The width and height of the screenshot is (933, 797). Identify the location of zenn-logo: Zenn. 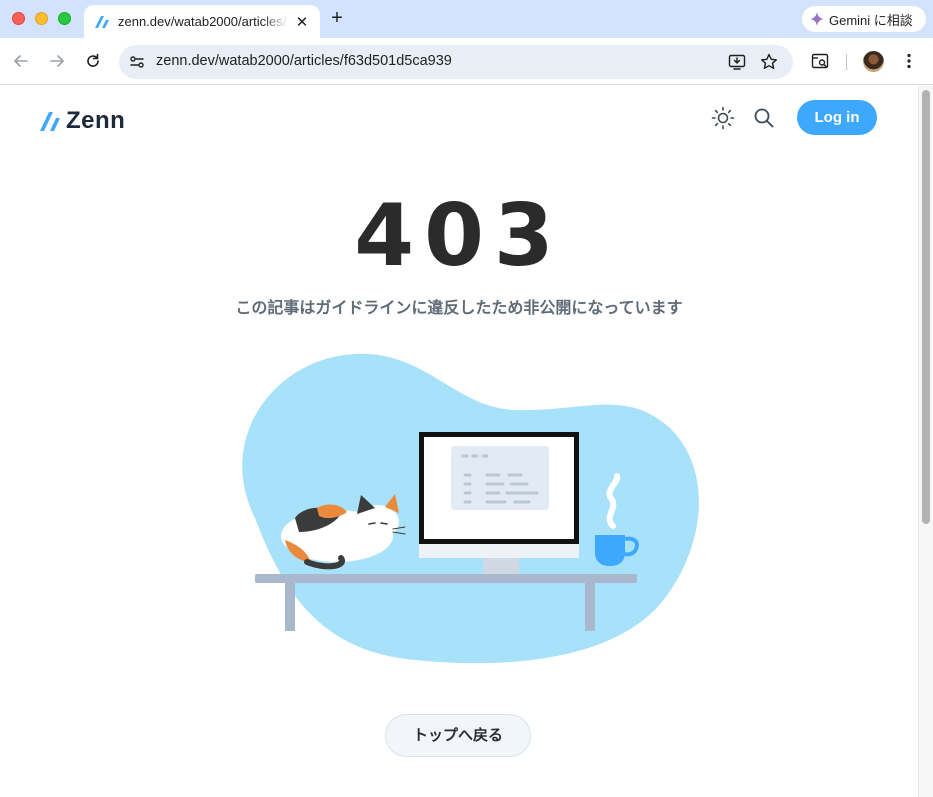
(82, 121).